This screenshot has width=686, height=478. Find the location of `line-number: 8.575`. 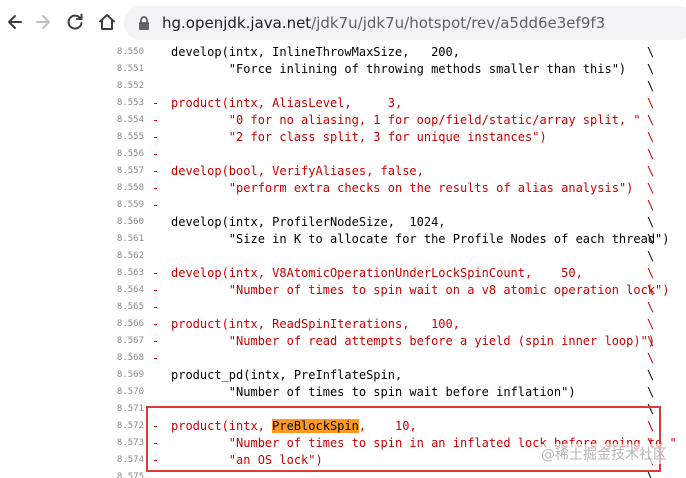

line-number: 8.575 is located at coordinates (126, 473).